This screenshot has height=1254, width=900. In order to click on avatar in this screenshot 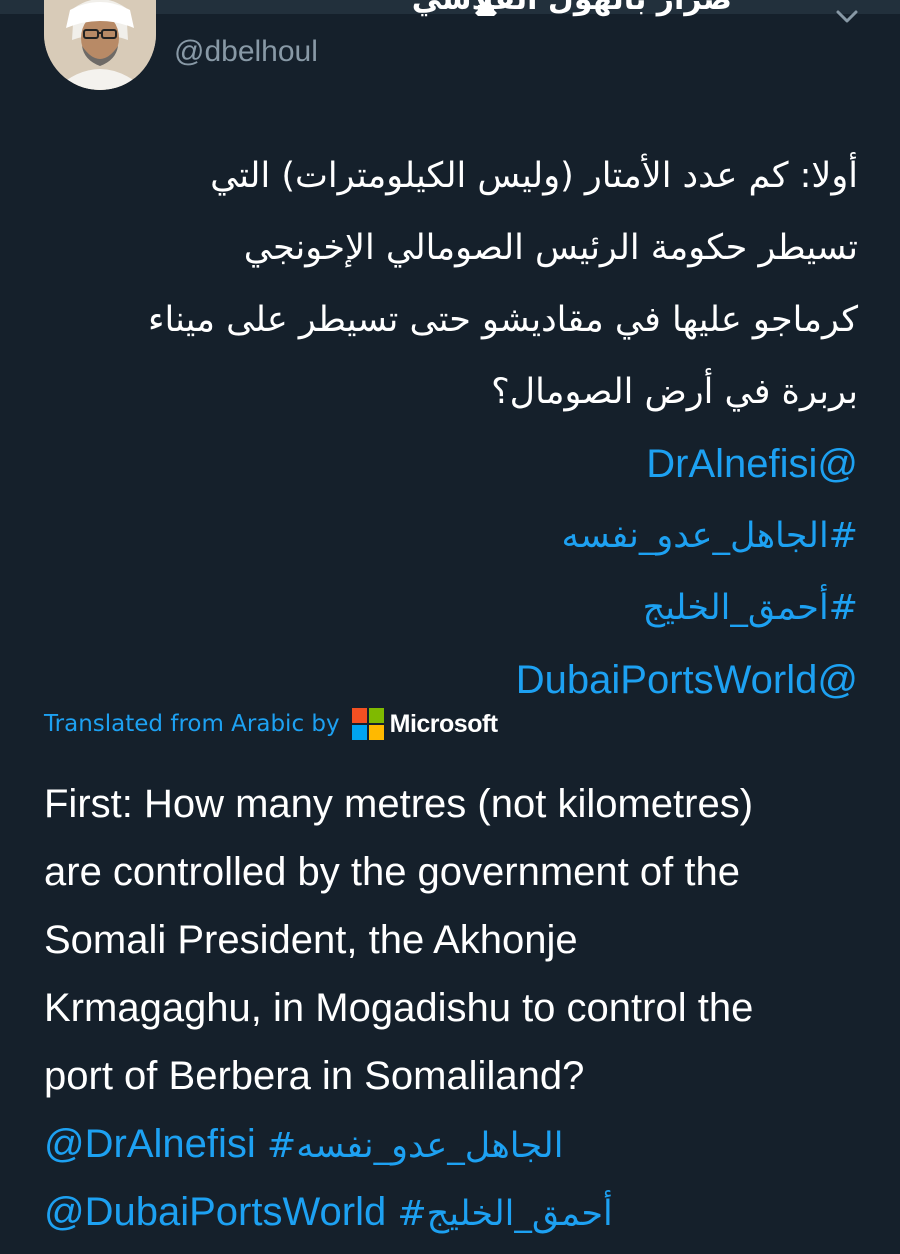, I will do `click(100, 45)`.